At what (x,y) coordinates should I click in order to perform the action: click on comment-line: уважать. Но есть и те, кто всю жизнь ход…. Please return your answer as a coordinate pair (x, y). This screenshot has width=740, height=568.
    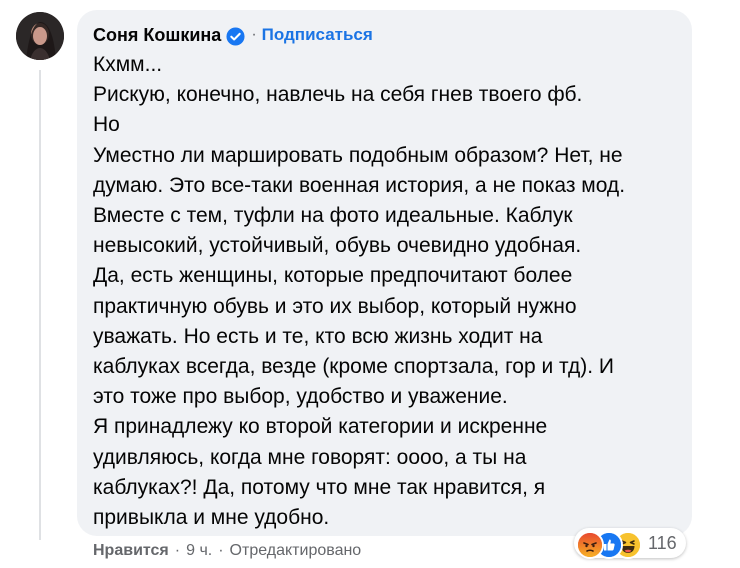
    Looking at the image, I should click on (318, 336).